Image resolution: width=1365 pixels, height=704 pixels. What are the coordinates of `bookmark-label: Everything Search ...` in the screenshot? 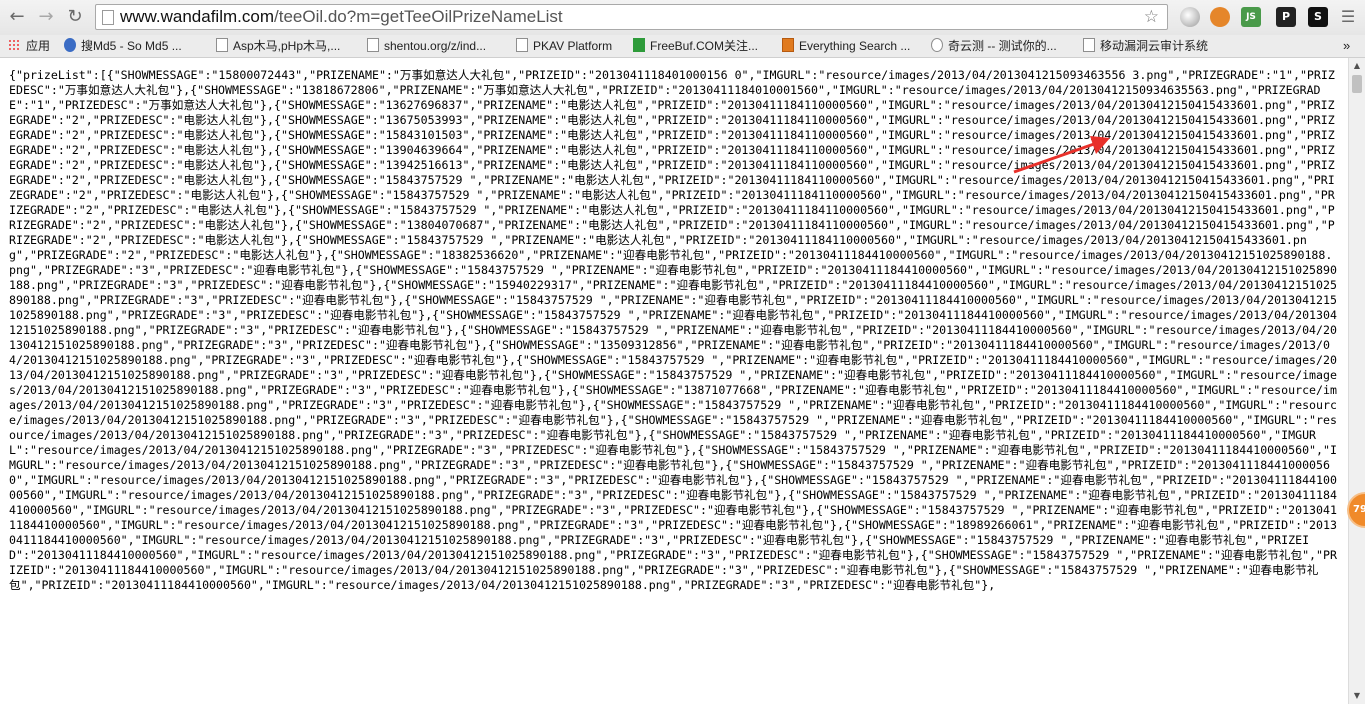 It's located at (855, 46).